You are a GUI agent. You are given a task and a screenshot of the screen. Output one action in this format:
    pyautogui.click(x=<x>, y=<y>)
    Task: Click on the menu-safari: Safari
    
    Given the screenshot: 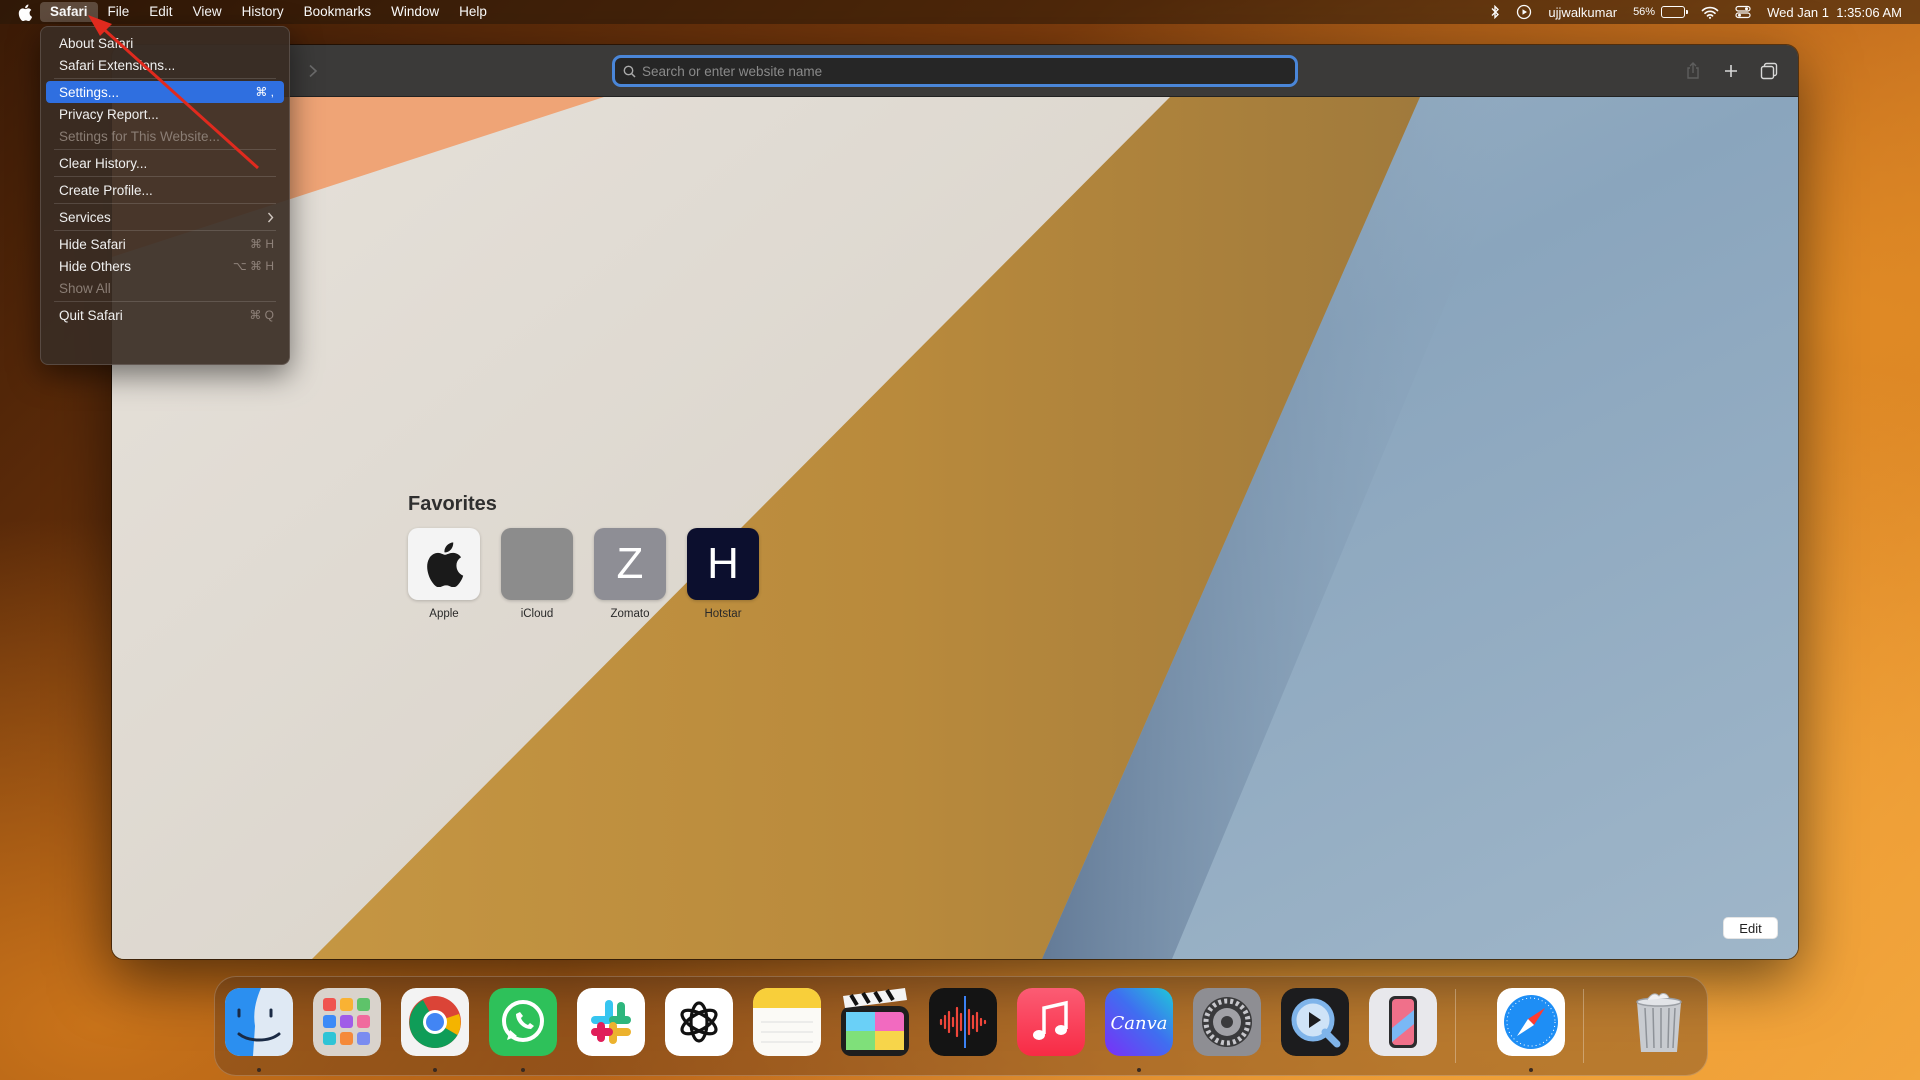 What is the action you would take?
    pyautogui.click(x=69, y=12)
    